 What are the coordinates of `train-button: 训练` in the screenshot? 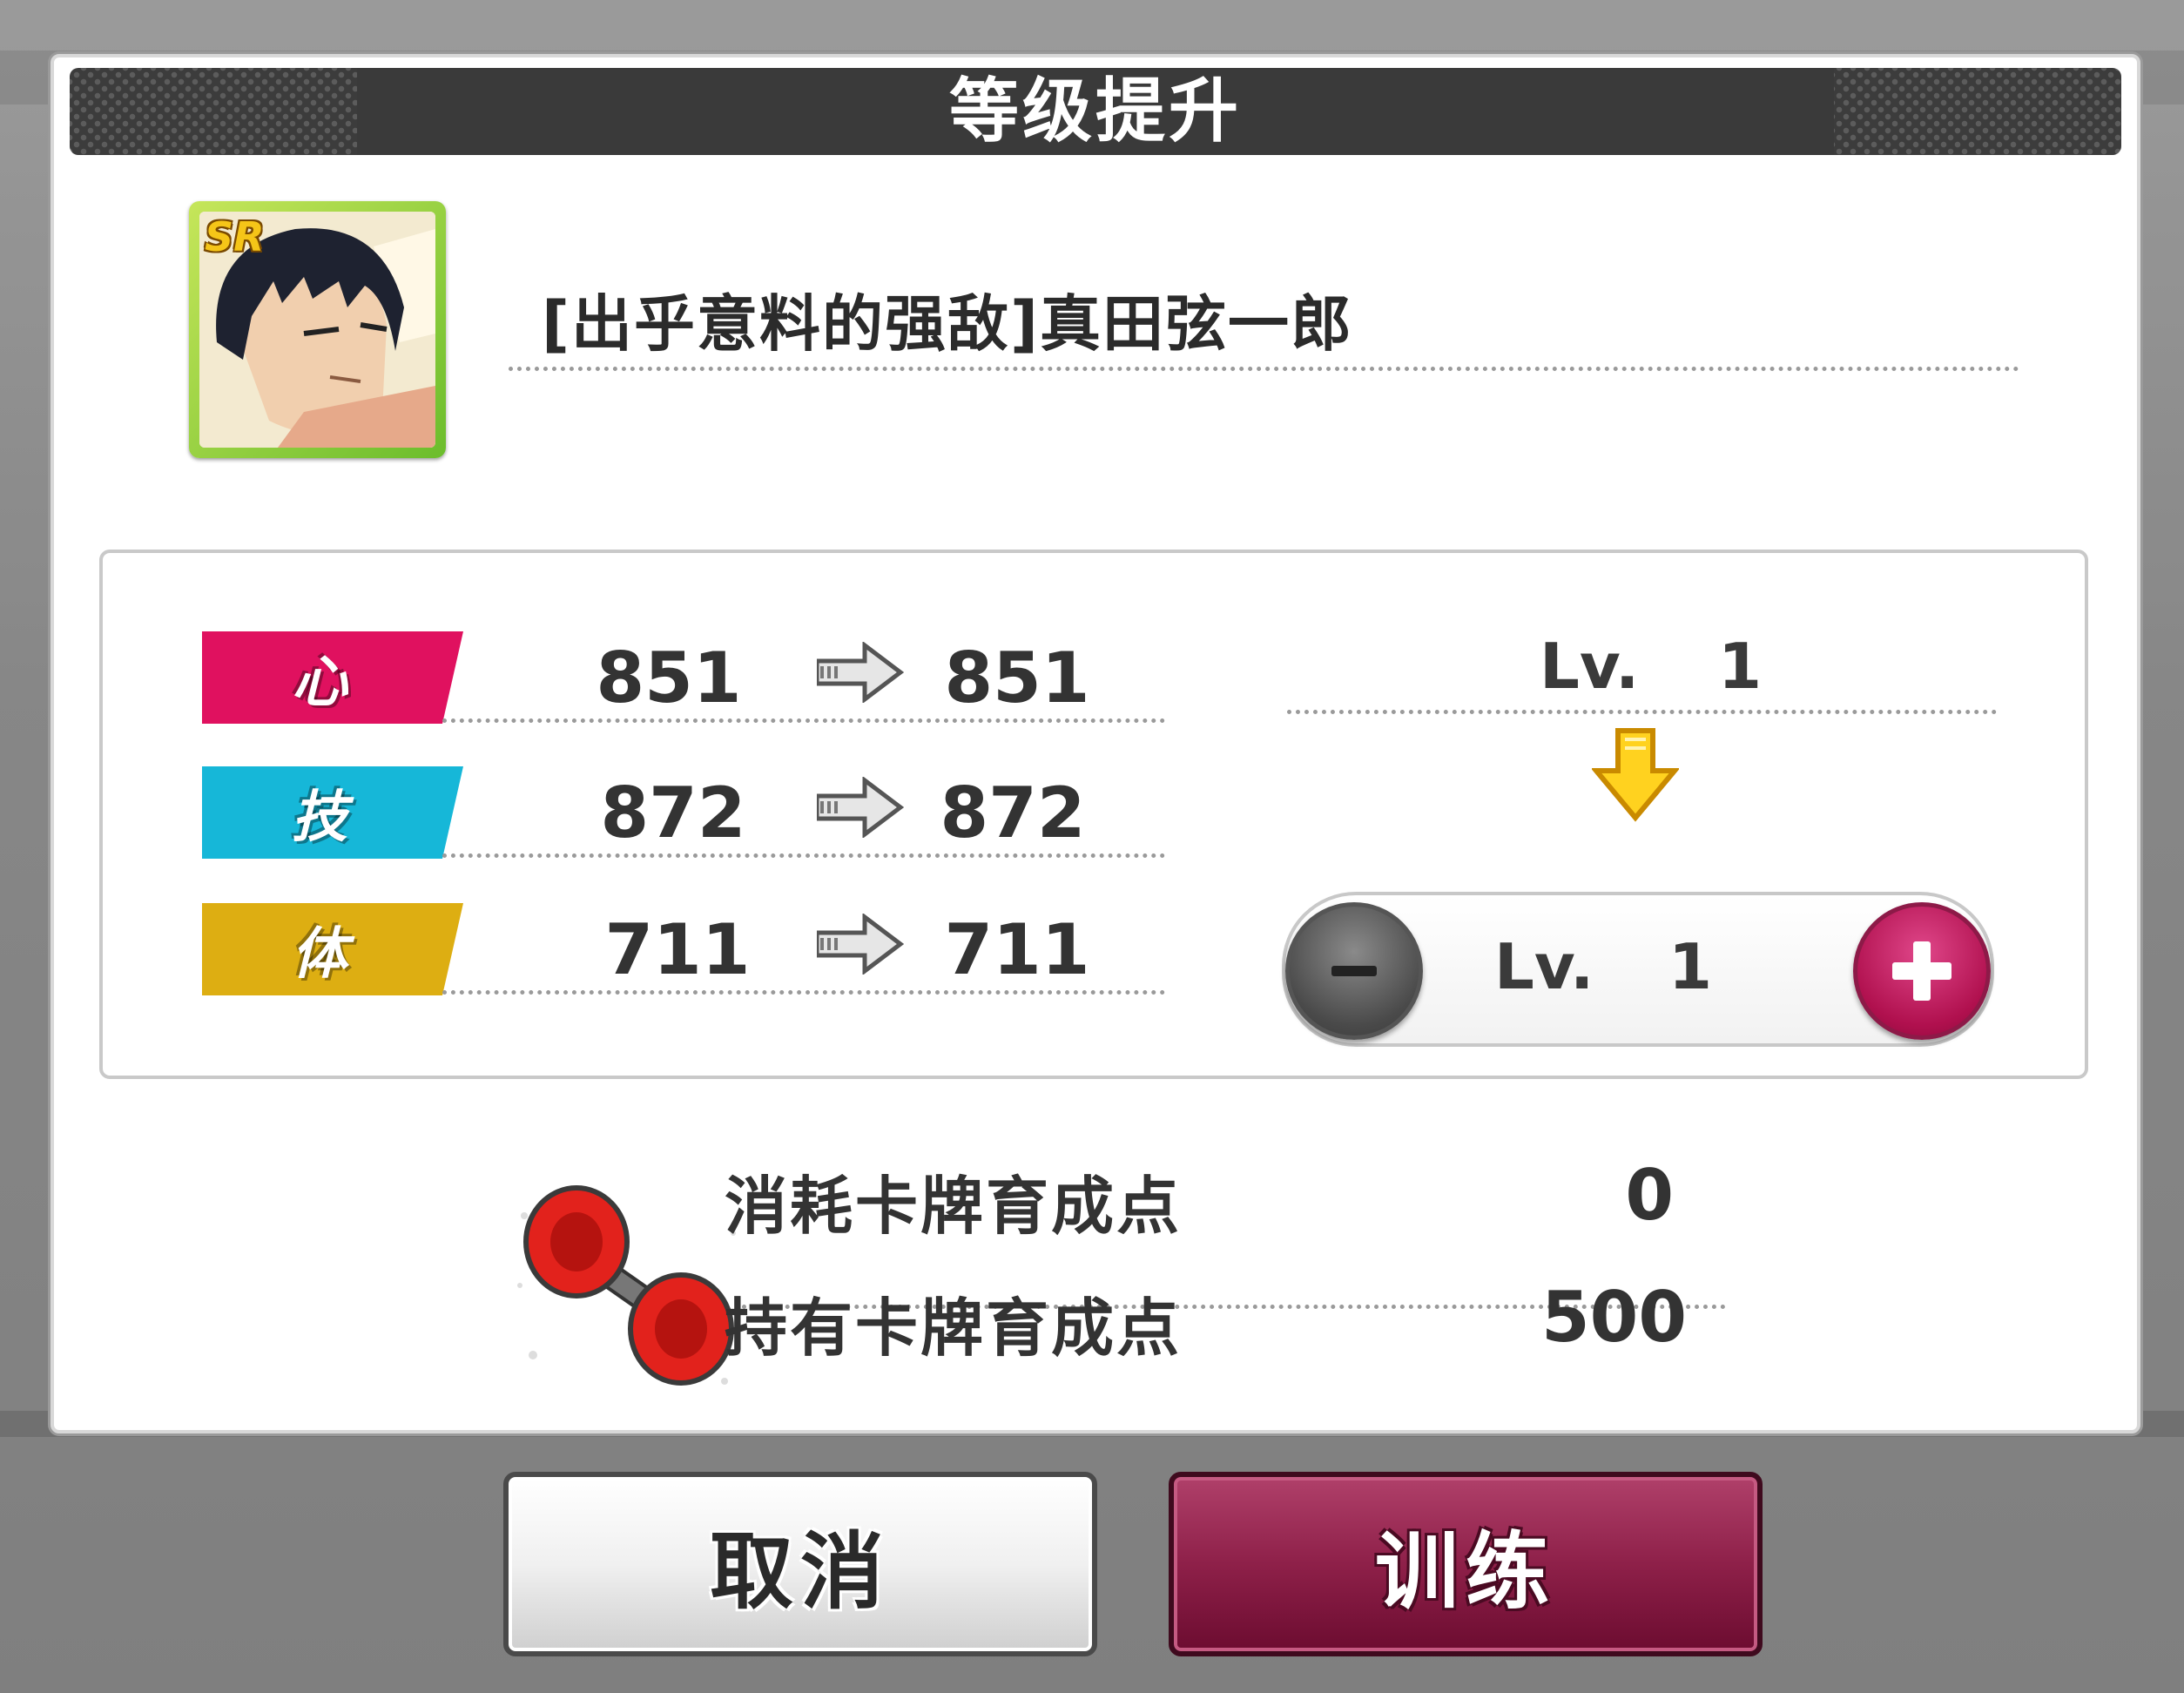 It's located at (1466, 1564).